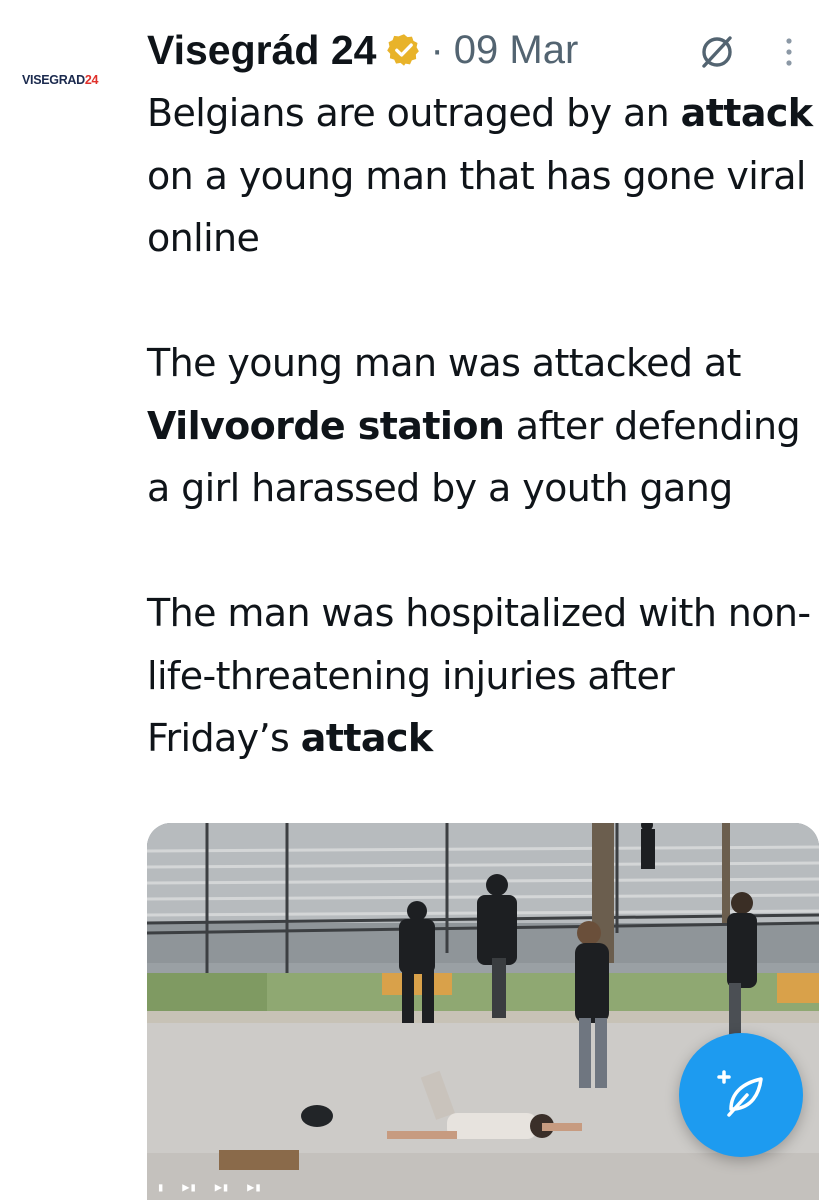 The height and width of the screenshot is (1200, 821). I want to click on tweet-header: Visegrád 24 · 09 Mar, so click(480, 50).